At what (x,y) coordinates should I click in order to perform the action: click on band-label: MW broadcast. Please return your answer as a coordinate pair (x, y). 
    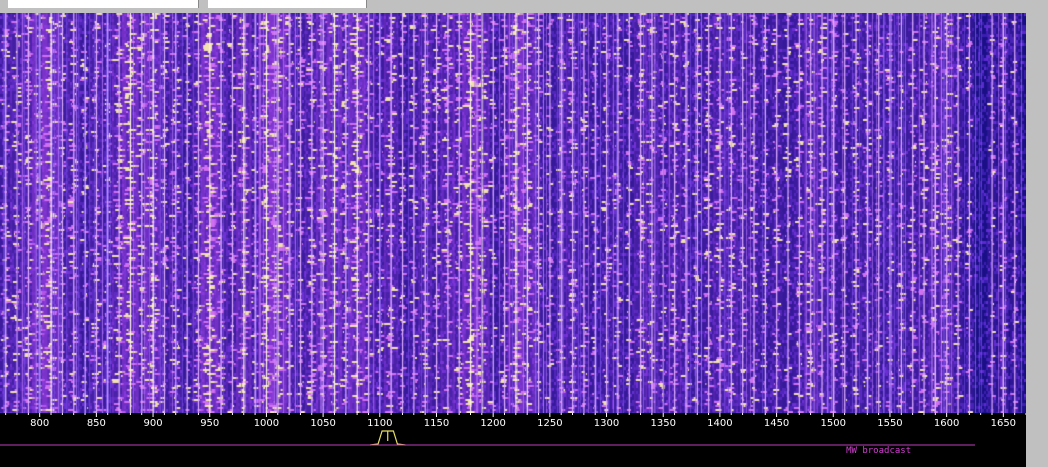
    Looking at the image, I should click on (878, 451).